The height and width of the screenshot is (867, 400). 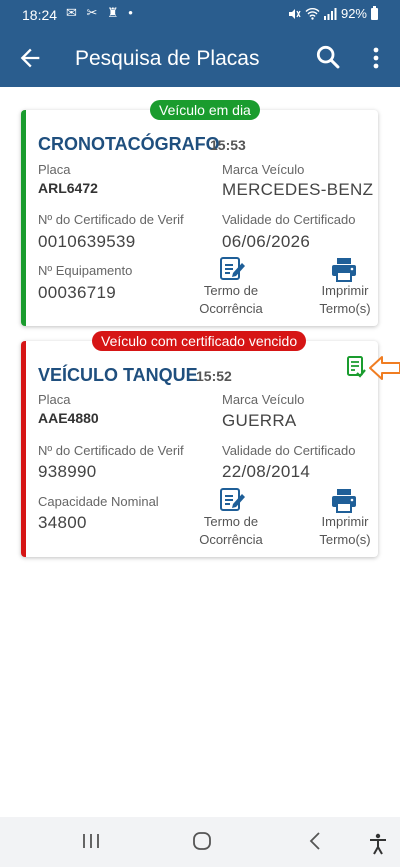 I want to click on document-check-icon, so click(x=356, y=367).